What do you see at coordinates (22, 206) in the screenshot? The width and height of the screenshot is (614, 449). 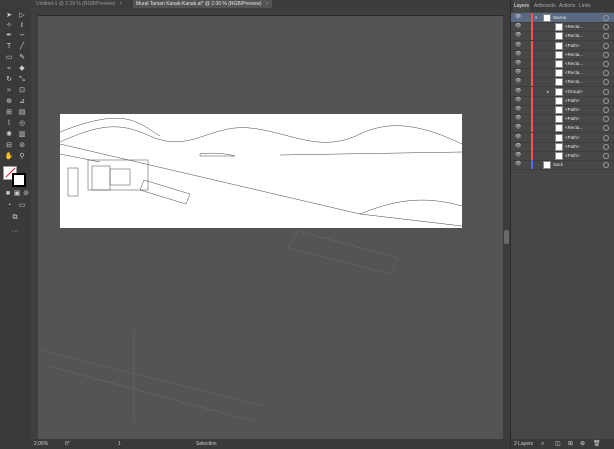 I see `screen-mode-icon: ▭` at bounding box center [22, 206].